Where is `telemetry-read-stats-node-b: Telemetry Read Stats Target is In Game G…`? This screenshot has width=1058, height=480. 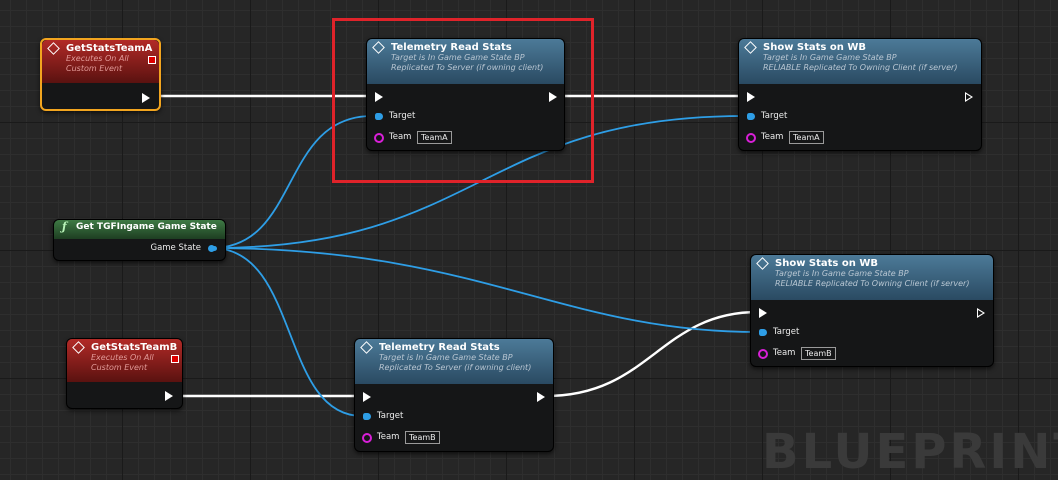 telemetry-read-stats-node-b: Telemetry Read Stats Target is In Game G… is located at coordinates (454, 395).